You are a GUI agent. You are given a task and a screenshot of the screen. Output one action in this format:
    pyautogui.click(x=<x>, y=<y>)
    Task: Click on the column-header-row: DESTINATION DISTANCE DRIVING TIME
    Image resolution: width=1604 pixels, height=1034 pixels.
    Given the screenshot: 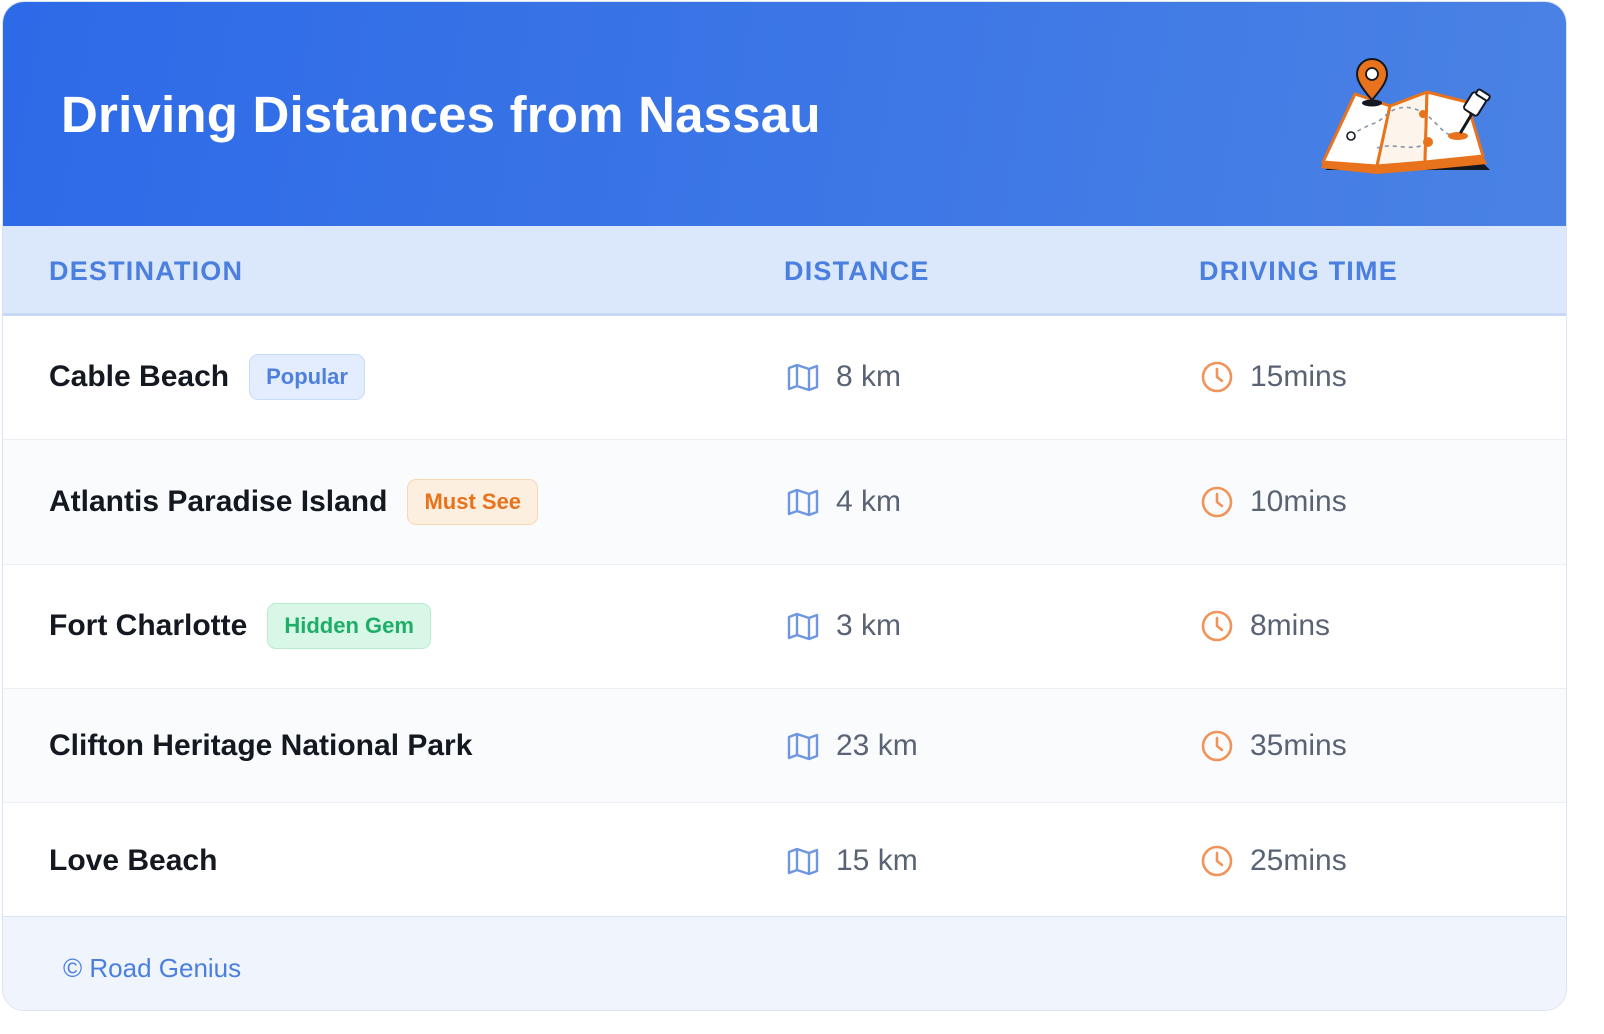 What is the action you would take?
    pyautogui.click(x=784, y=271)
    